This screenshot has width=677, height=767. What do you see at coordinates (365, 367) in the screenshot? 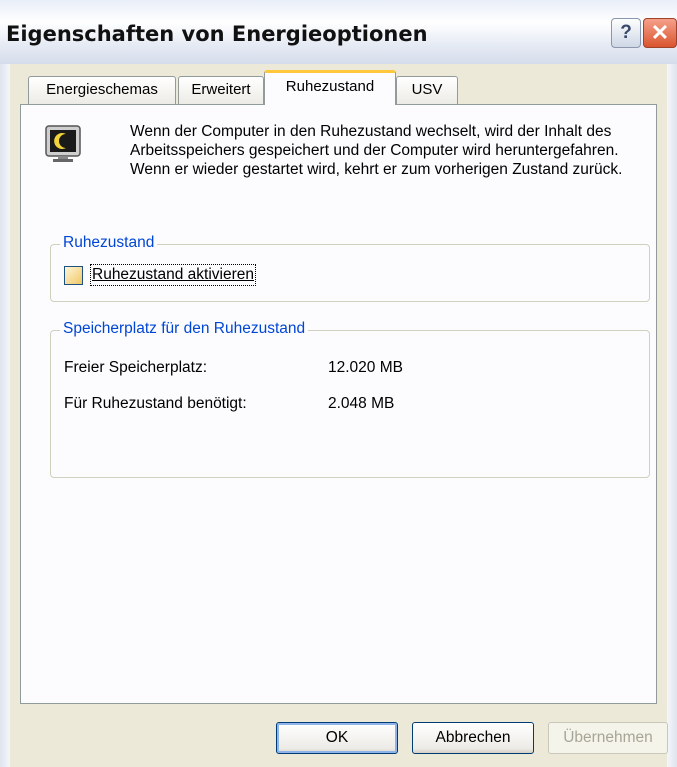
I see `free-space-value: 12.020 MB` at bounding box center [365, 367].